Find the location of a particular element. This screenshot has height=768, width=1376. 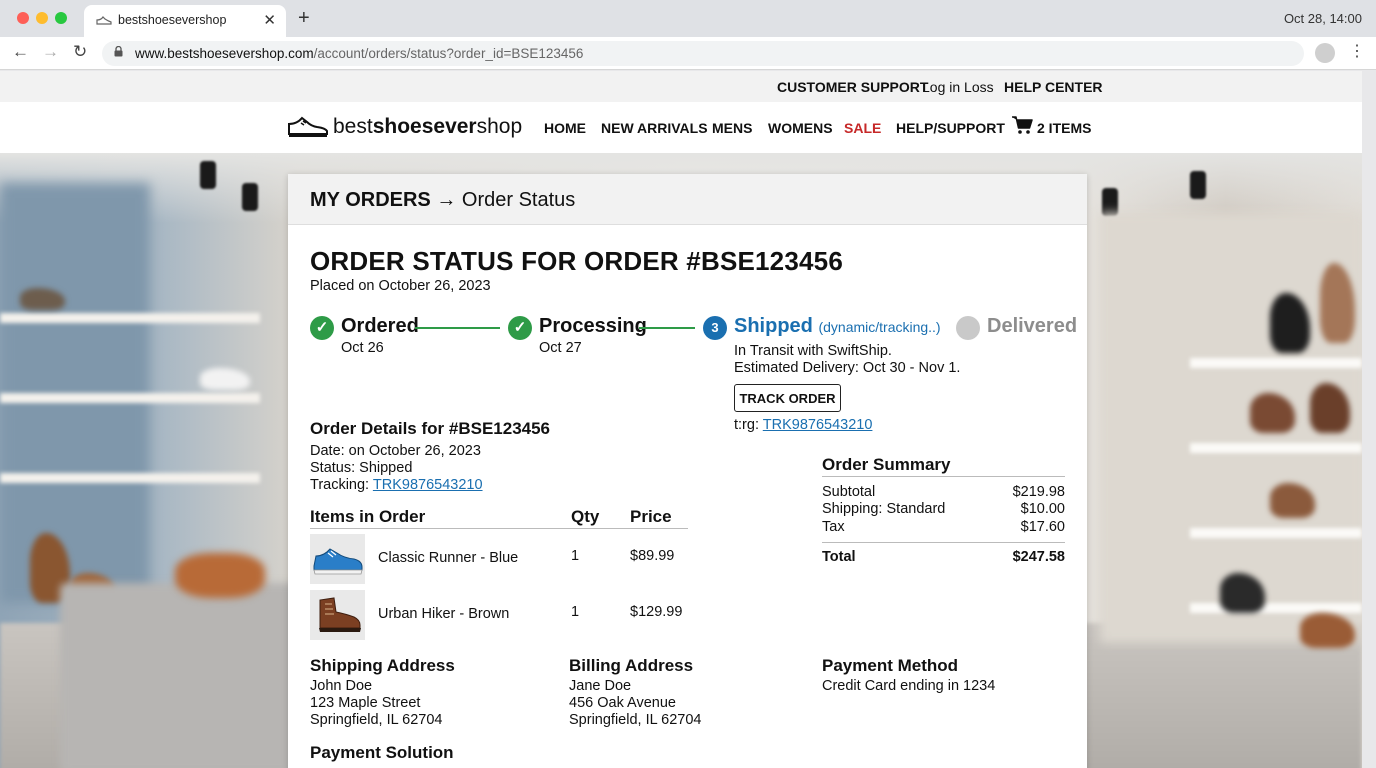

qty-header: Qty is located at coordinates (585, 516).